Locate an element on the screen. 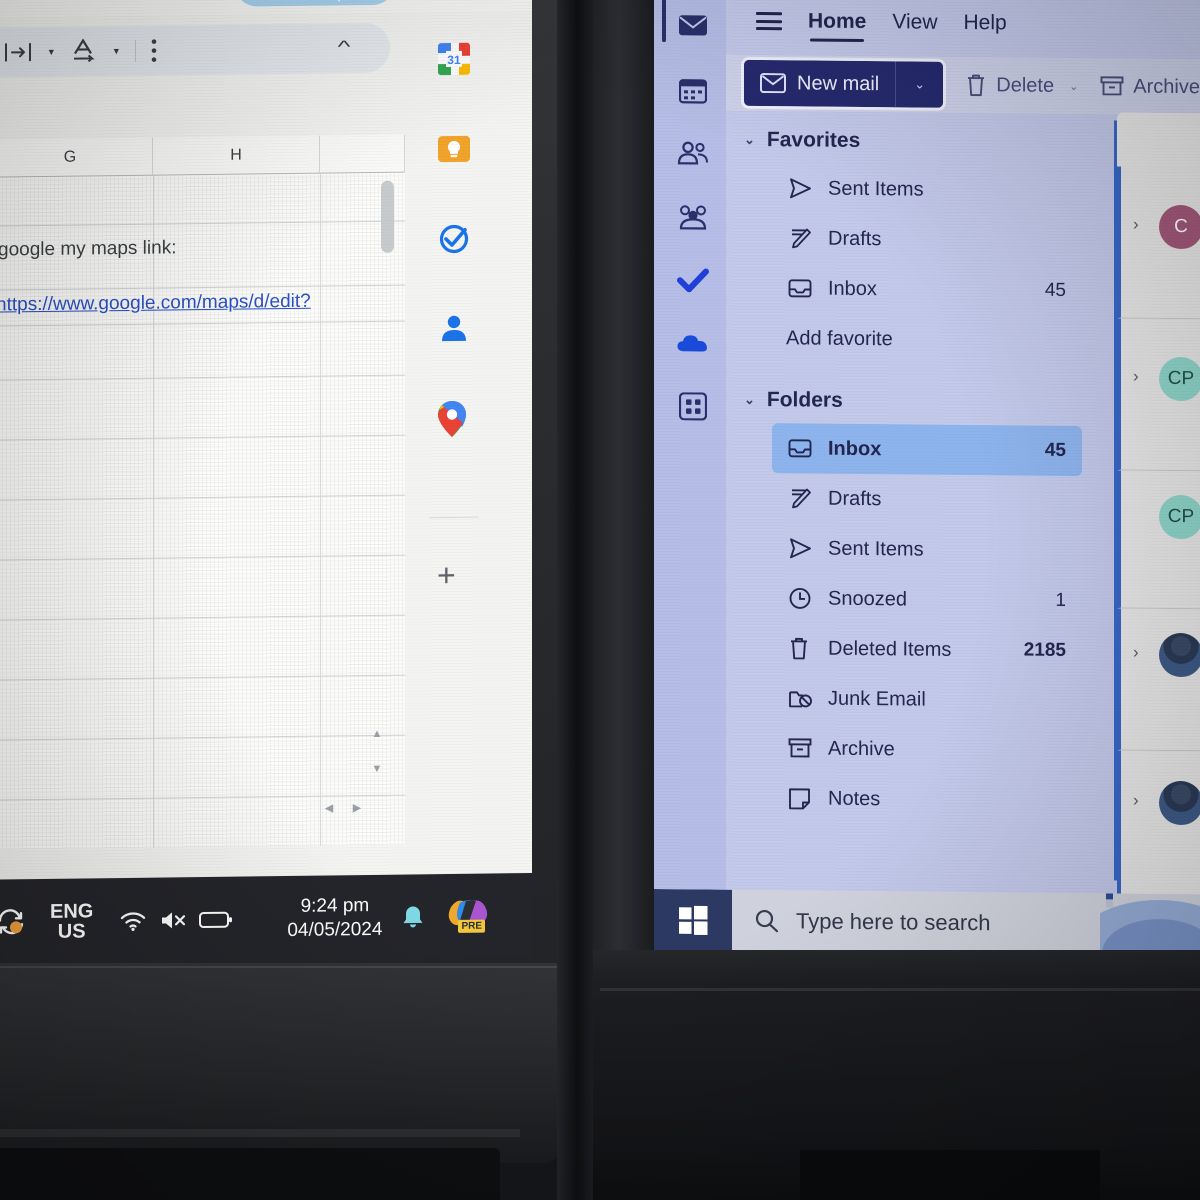 This screenshot has height=1200, width=1200. favorite-sent-items-label: Sent Items is located at coordinates (876, 189).